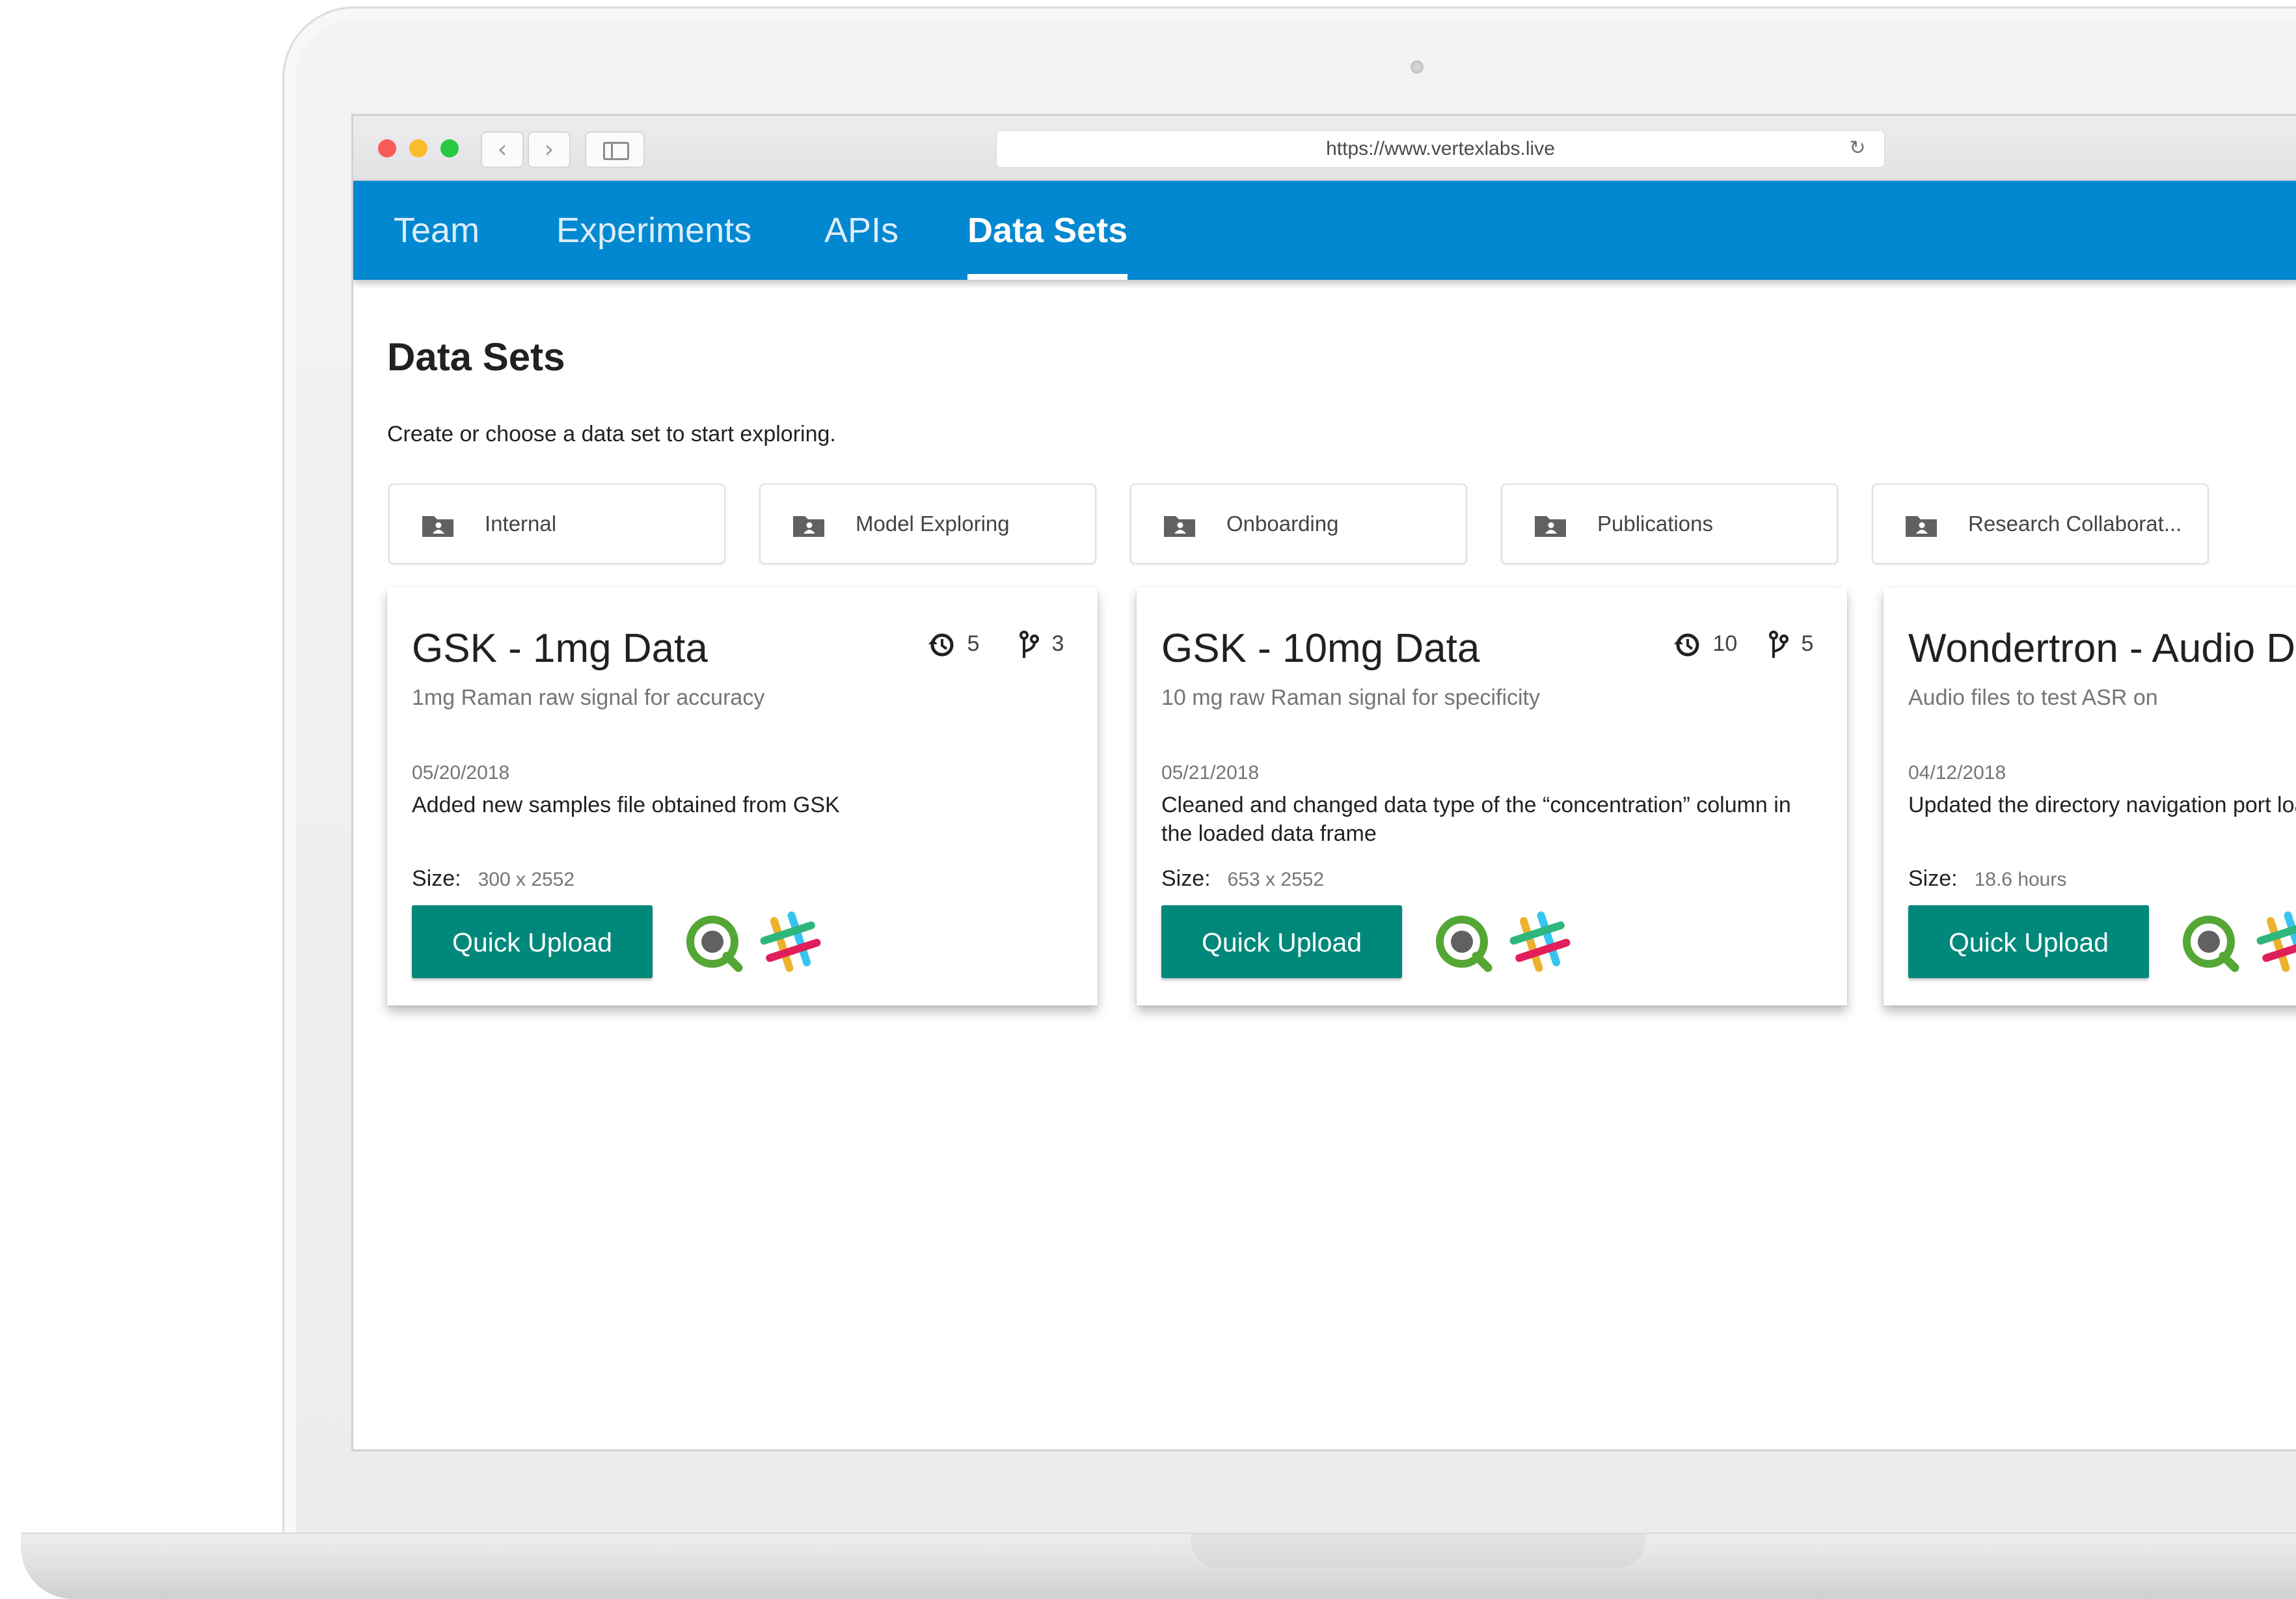 The width and height of the screenshot is (2296, 1599). I want to click on history-stat: 10, so click(1704, 644).